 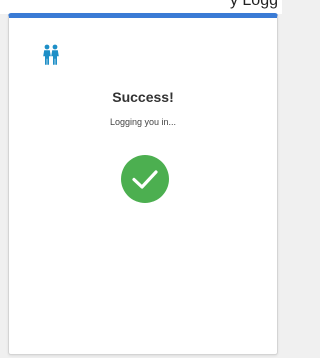 I want to click on success-title: Success!, so click(x=143, y=97).